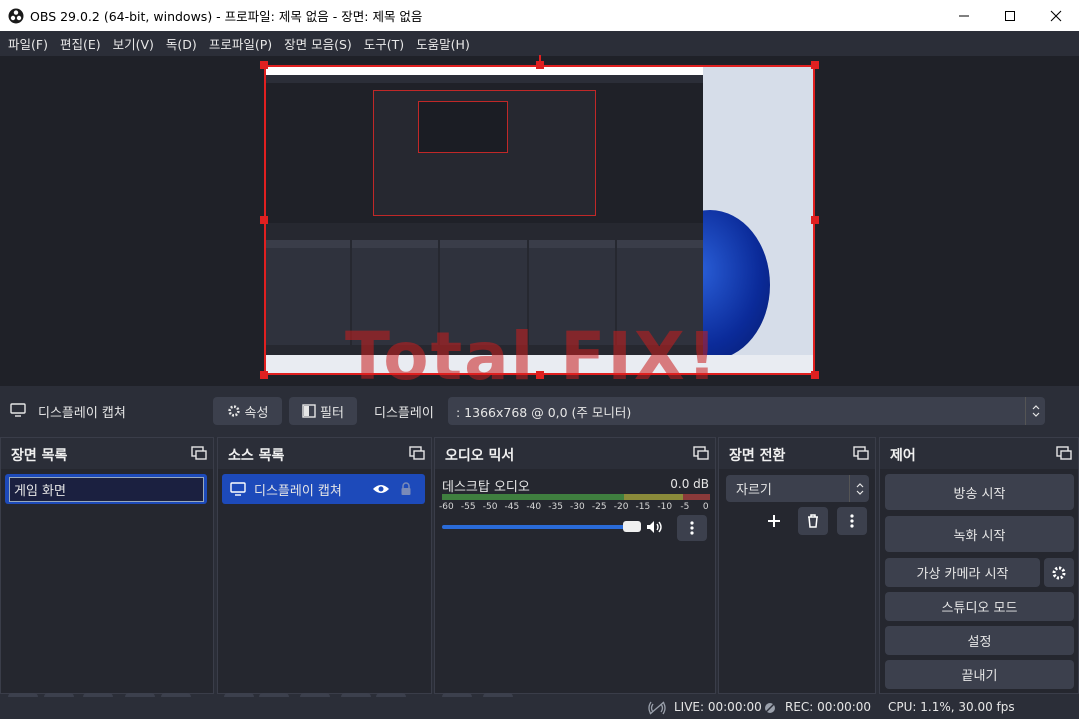 The image size is (1079, 719). What do you see at coordinates (80, 43) in the screenshot?
I see `menu-edit: 편집(E)` at bounding box center [80, 43].